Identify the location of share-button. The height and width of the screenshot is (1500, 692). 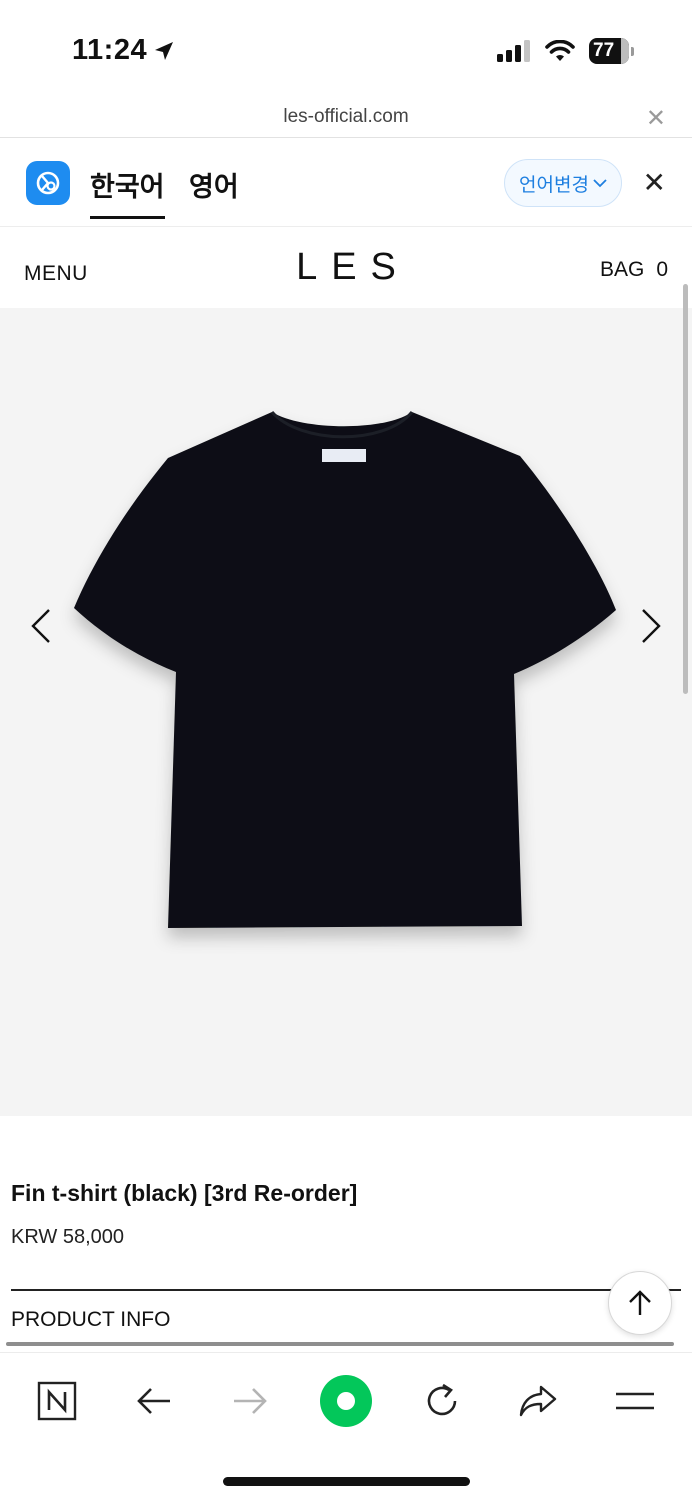
(538, 1401).